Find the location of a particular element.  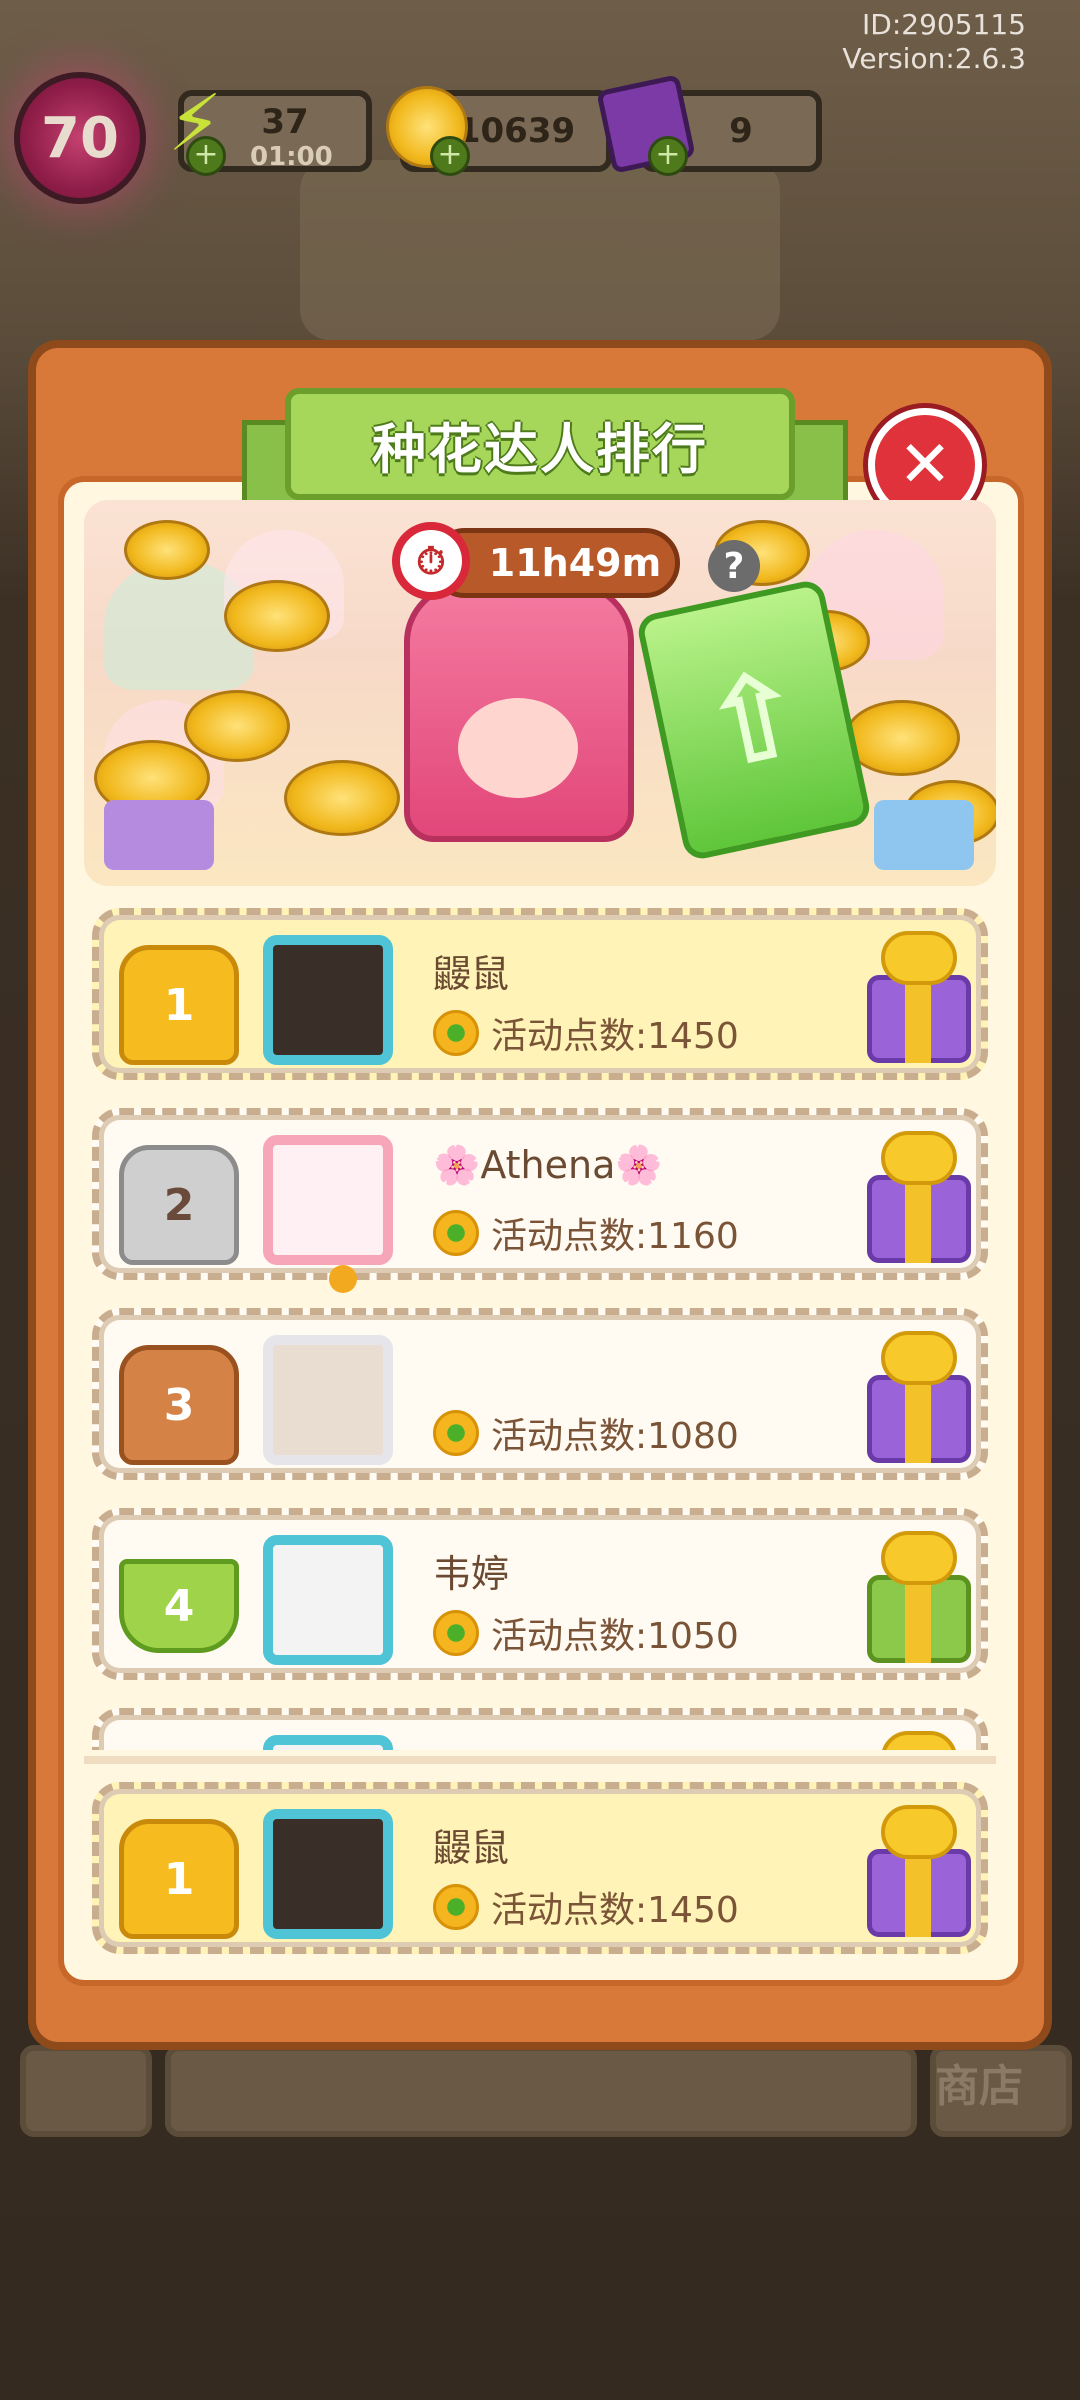

ranking-row: 3 活动点数:1080 is located at coordinates (540, 1394).